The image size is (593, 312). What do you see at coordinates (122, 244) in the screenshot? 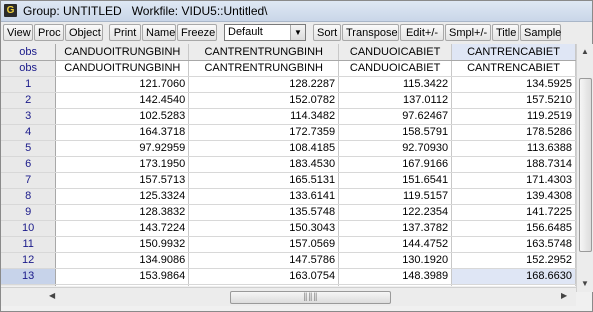
I see `table-cell: 150.9932` at bounding box center [122, 244].